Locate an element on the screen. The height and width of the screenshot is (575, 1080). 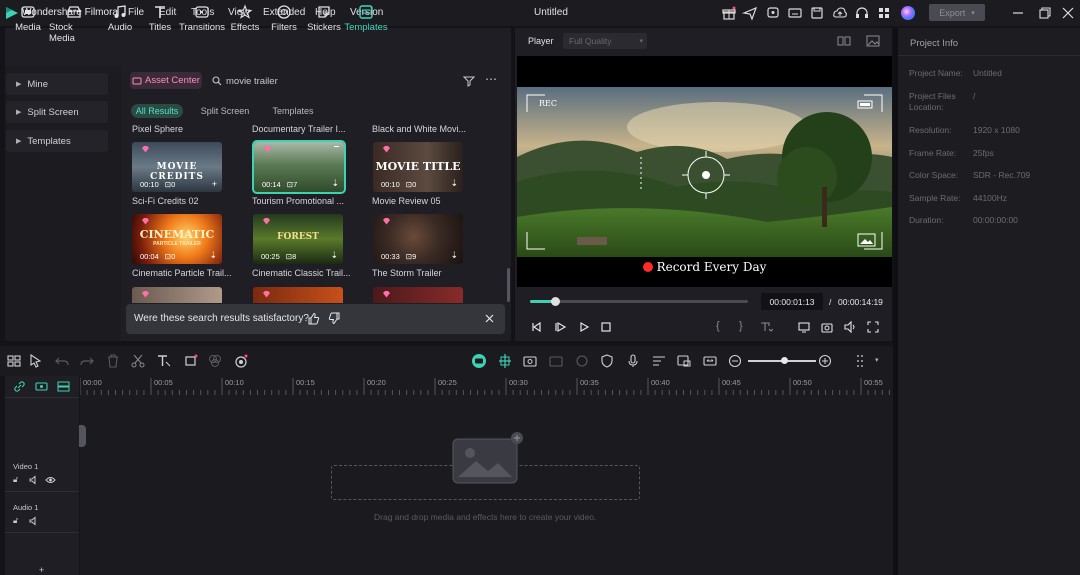
select-pointer-icon is located at coordinates (36, 361).